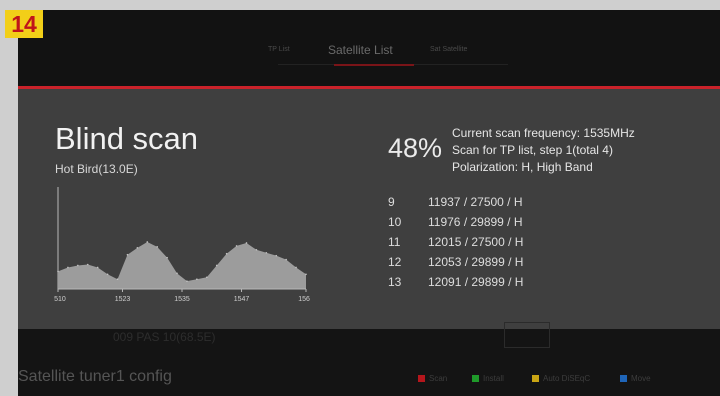 The width and height of the screenshot is (720, 396). I want to click on tp-value: 11976 / 29899 / H, so click(475, 222).